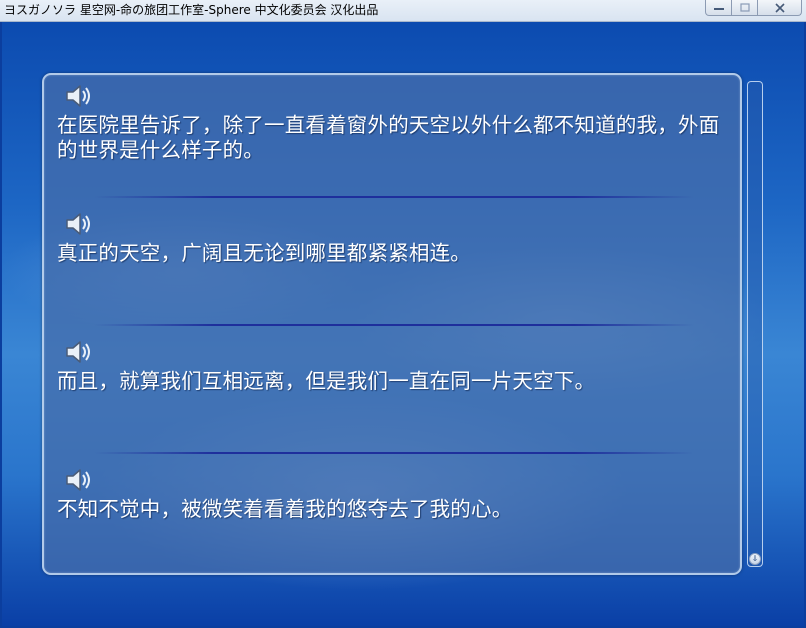 This screenshot has height=628, width=806. What do you see at coordinates (755, 559) in the screenshot?
I see `scroll-down-arrow-icon: ⇓` at bounding box center [755, 559].